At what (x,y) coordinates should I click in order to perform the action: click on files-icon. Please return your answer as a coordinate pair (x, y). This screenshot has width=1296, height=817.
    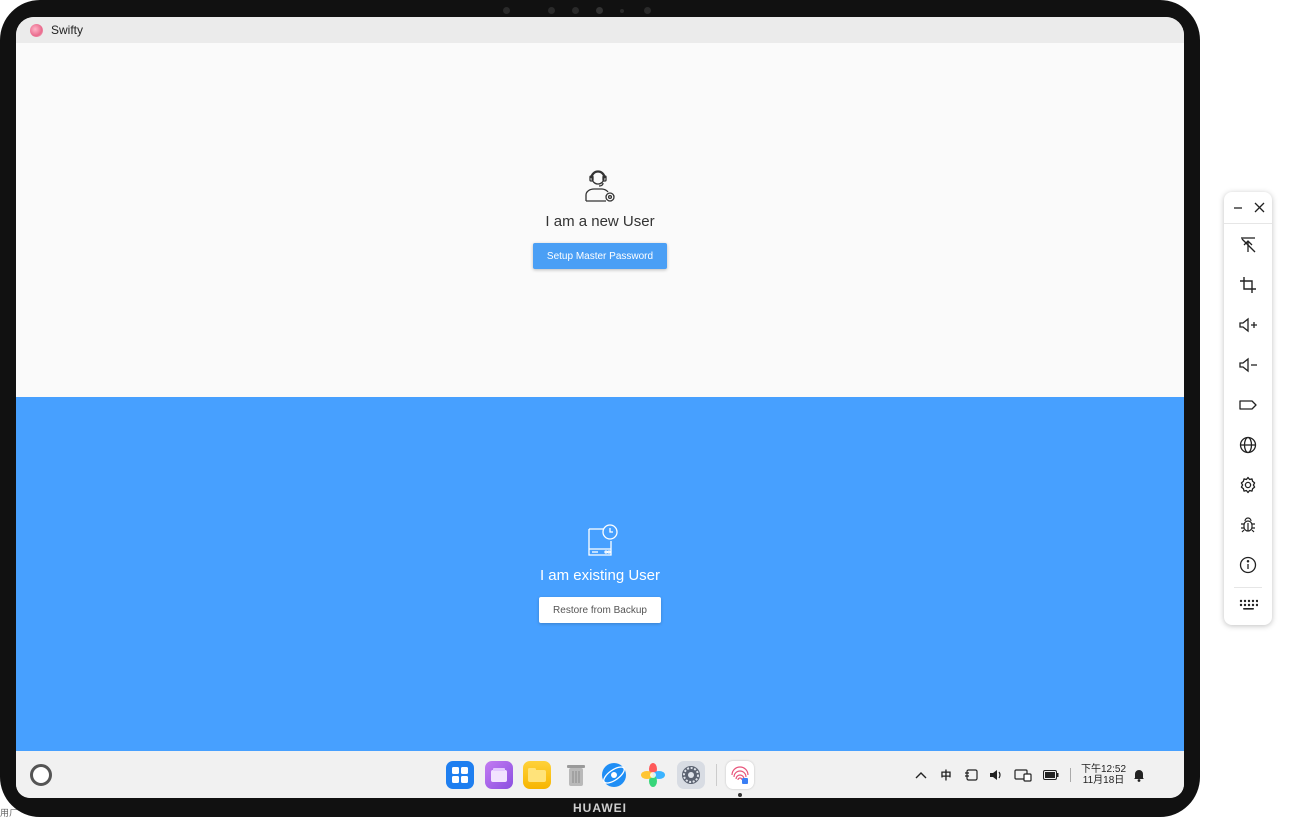
    Looking at the image, I should click on (537, 775).